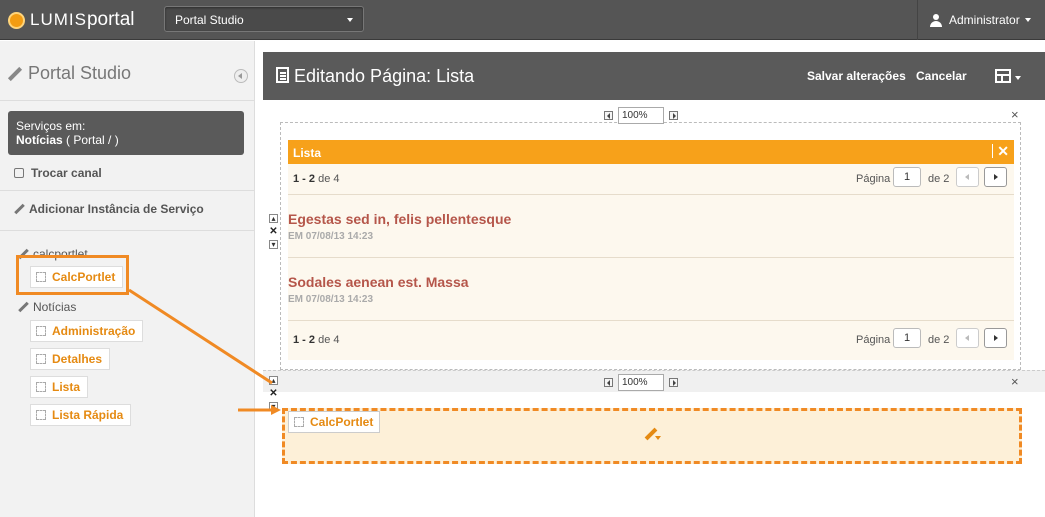  Describe the element at coordinates (399, 219) in the screenshot. I see `news-item-title: Egestas sed in, felis pellentesque` at that location.